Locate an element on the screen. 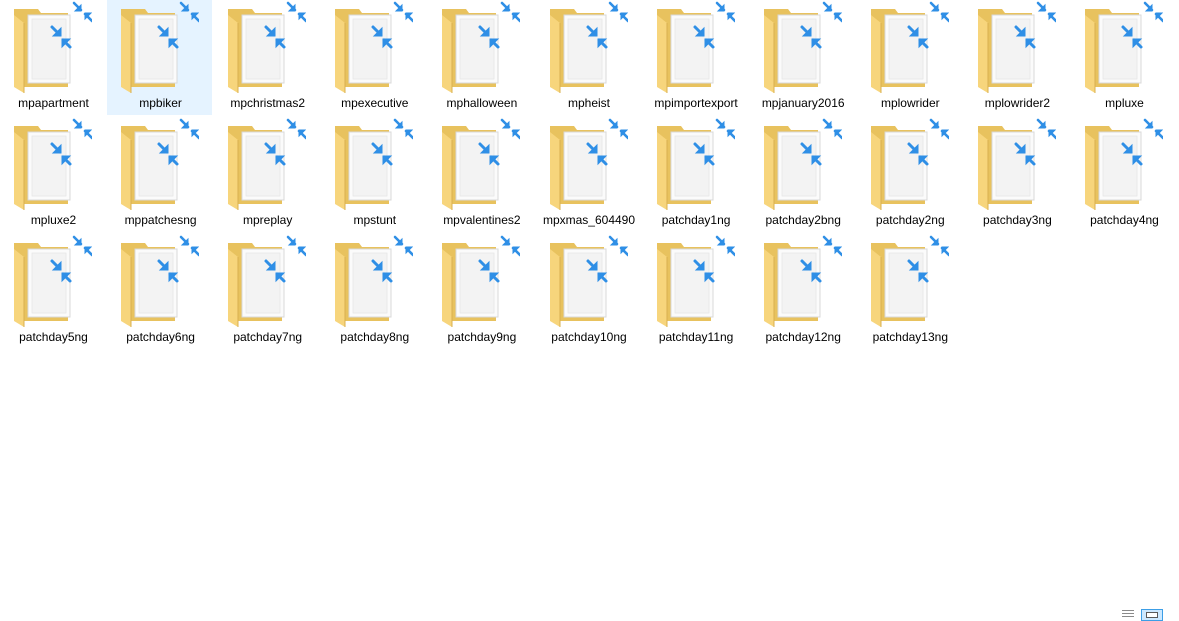  folder-item-mpbiker: mpbiker is located at coordinates (160, 57).